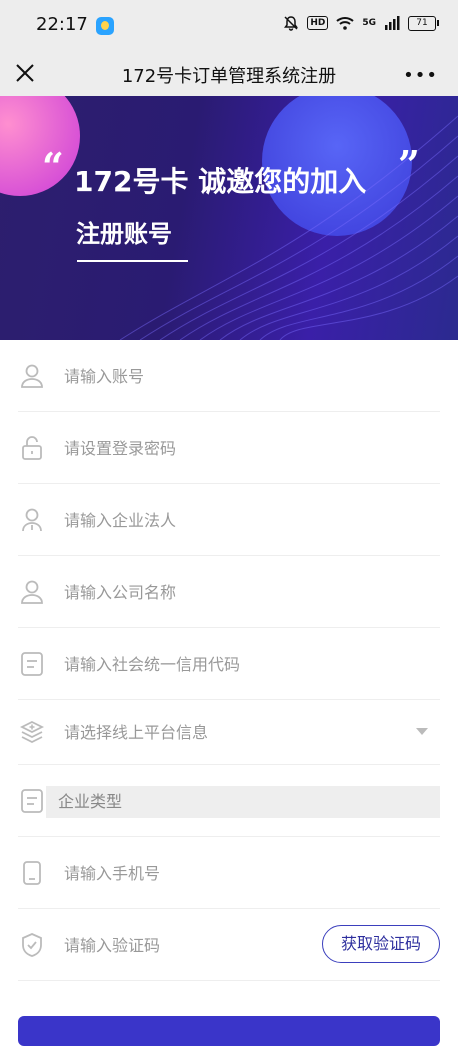 This screenshot has height=1046, width=458. What do you see at coordinates (53, 166) in the screenshot?
I see `quote-open: “` at bounding box center [53, 166].